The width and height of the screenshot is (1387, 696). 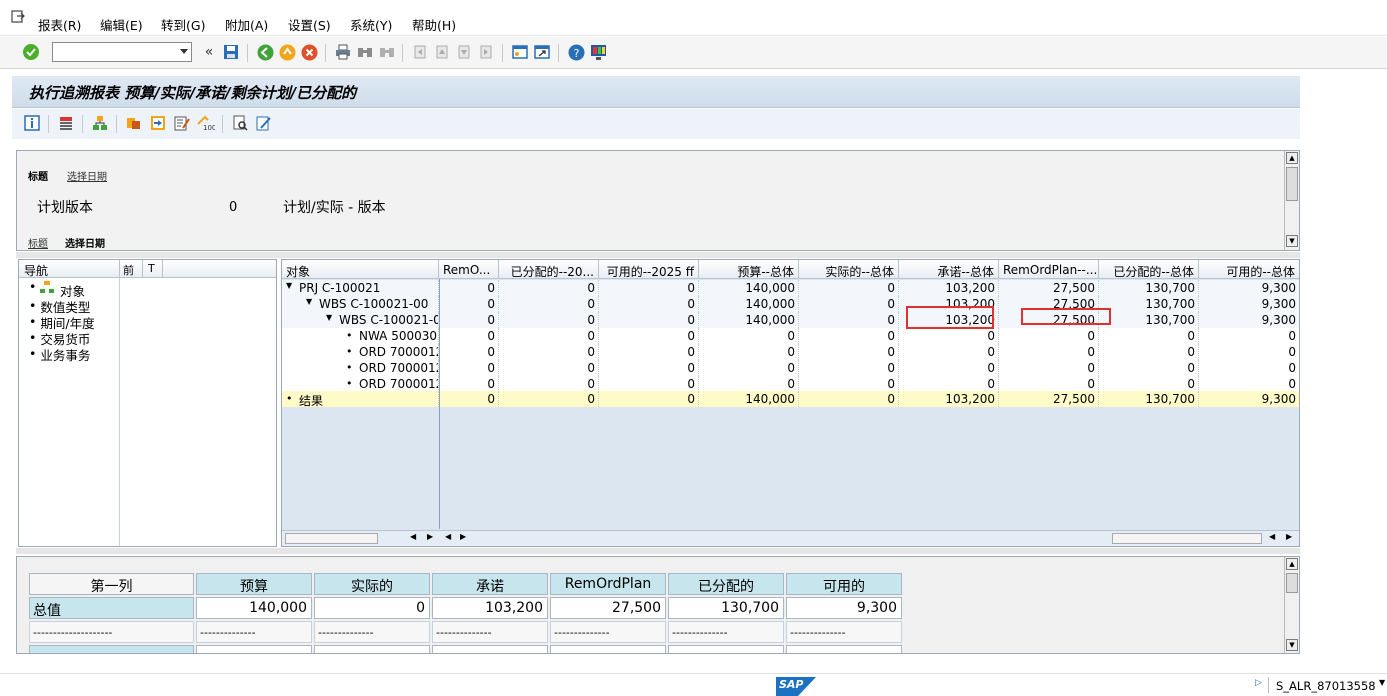 I want to click on summary-scrollbar: ▲ ▼, so click(x=1291, y=605).